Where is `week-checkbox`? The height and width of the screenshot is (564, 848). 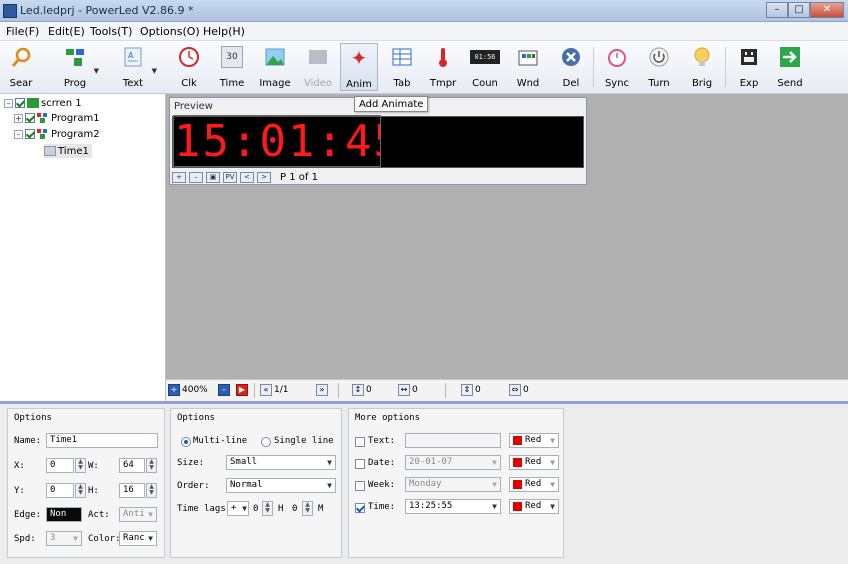 week-checkbox is located at coordinates (360, 486).